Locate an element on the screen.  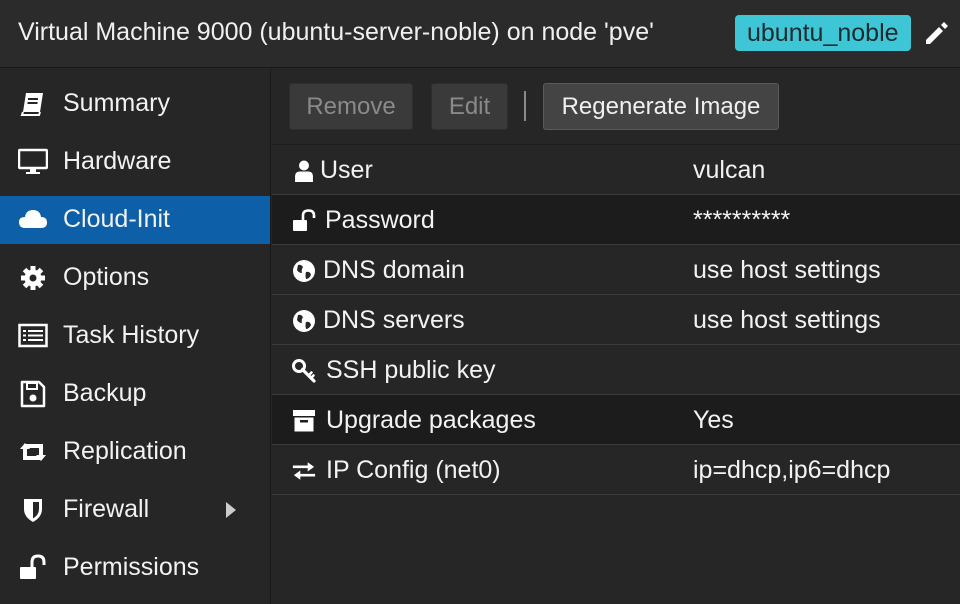
sidebar-item-label: Options is located at coordinates (106, 277).